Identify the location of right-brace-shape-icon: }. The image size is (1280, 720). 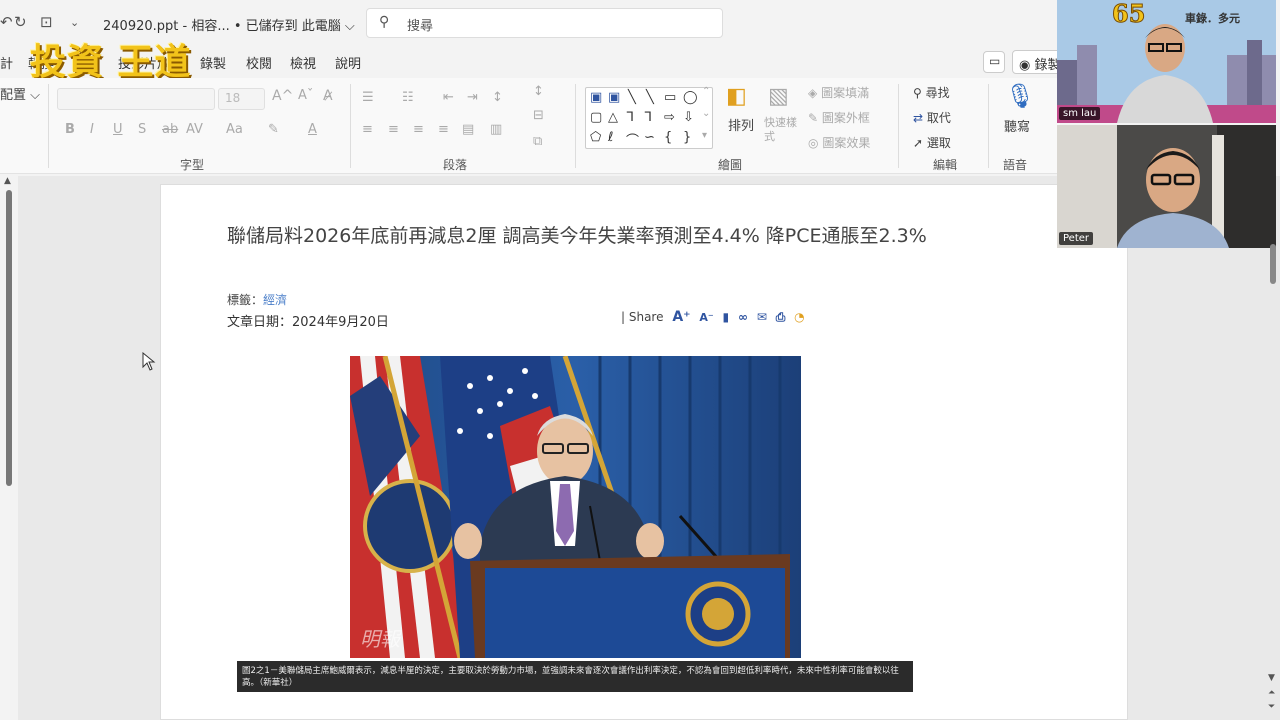
(687, 137).